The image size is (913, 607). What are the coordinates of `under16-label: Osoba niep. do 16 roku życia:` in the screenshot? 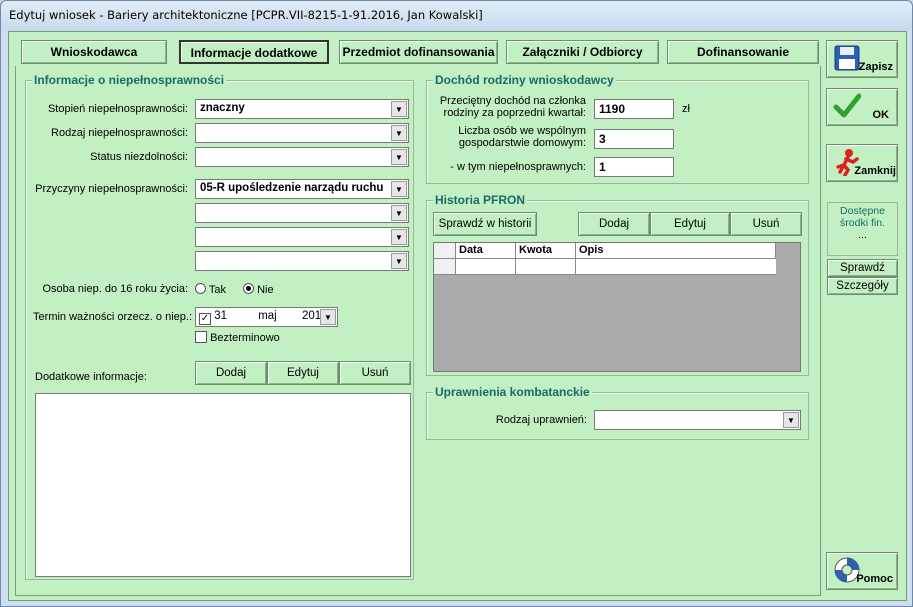 It's located at (115, 289).